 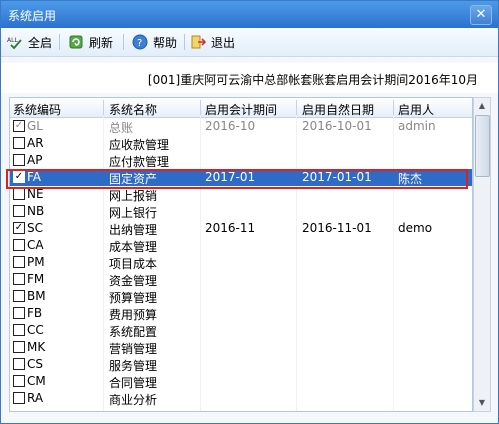 I want to click on cell-code: AP, so click(x=35, y=160).